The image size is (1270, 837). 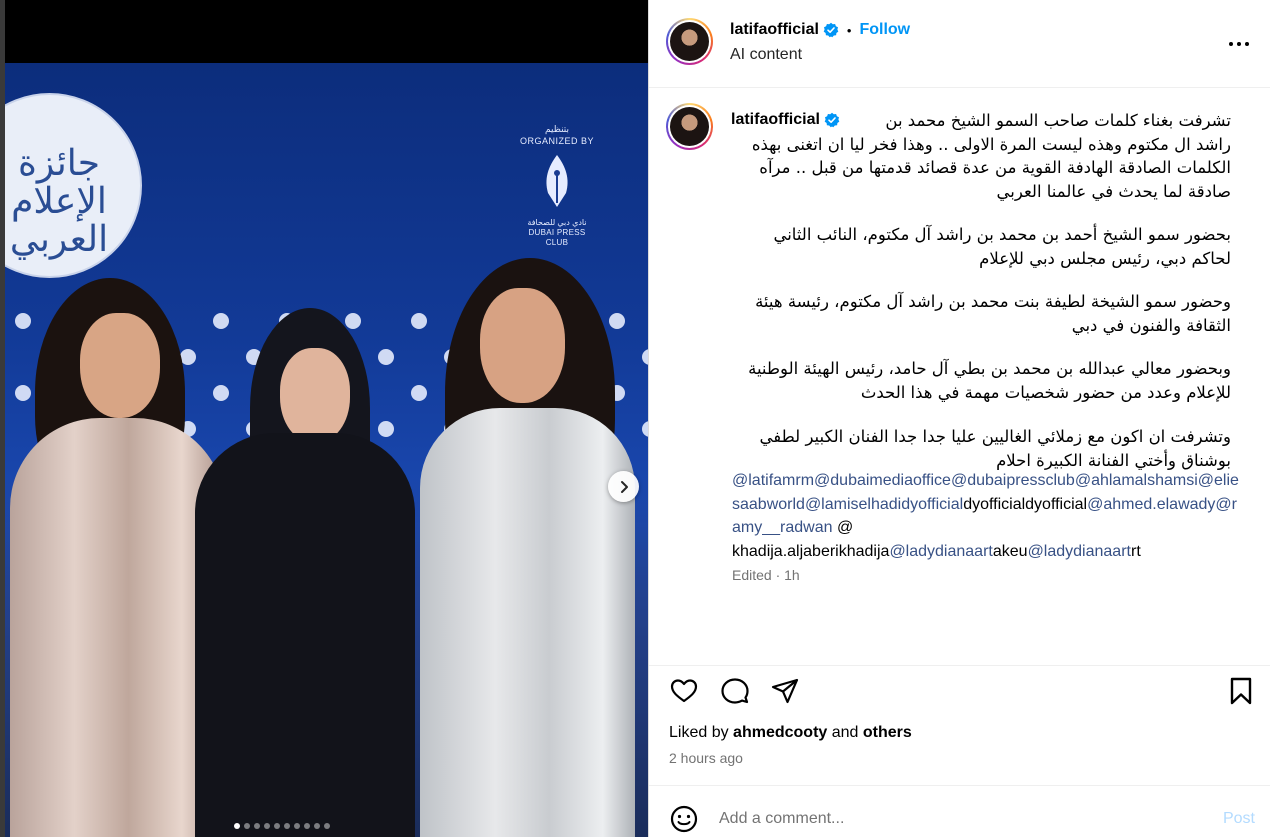 What do you see at coordinates (522, 345) in the screenshot?
I see `person-right-face` at bounding box center [522, 345].